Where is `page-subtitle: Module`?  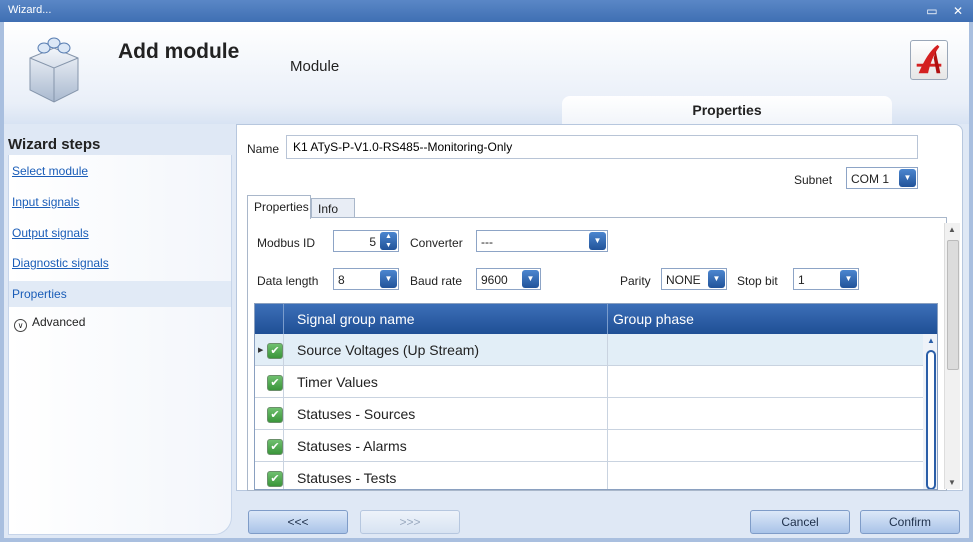 page-subtitle: Module is located at coordinates (315, 66).